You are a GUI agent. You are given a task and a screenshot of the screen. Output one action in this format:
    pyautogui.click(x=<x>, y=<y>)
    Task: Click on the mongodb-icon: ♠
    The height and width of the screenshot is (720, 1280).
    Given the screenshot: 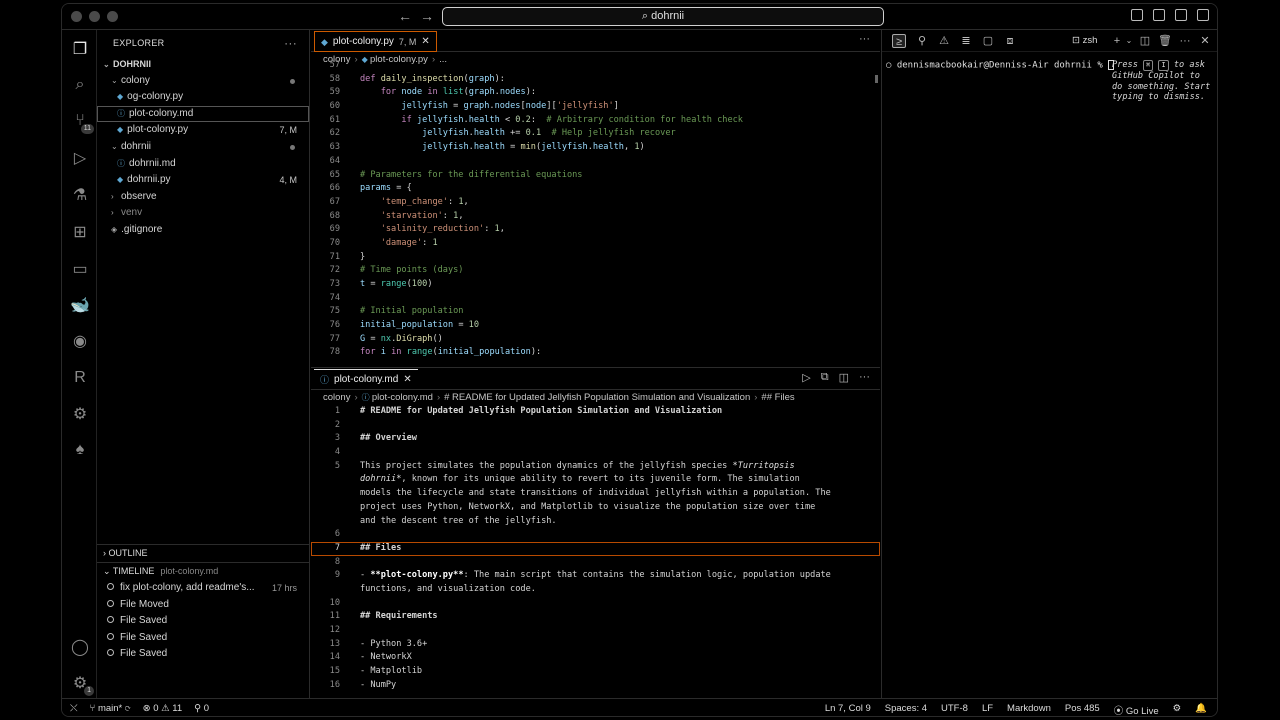 What is the action you would take?
    pyautogui.click(x=80, y=450)
    